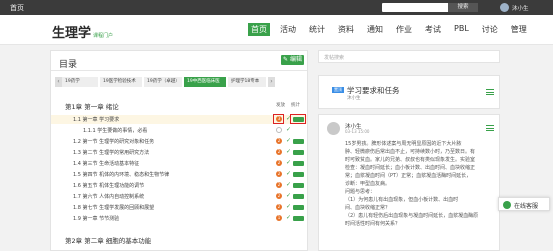 This screenshot has width=553, height=251. What do you see at coordinates (357, 131) in the screenshot?
I see `post-date: 03-13 15:00` at bounding box center [357, 131].